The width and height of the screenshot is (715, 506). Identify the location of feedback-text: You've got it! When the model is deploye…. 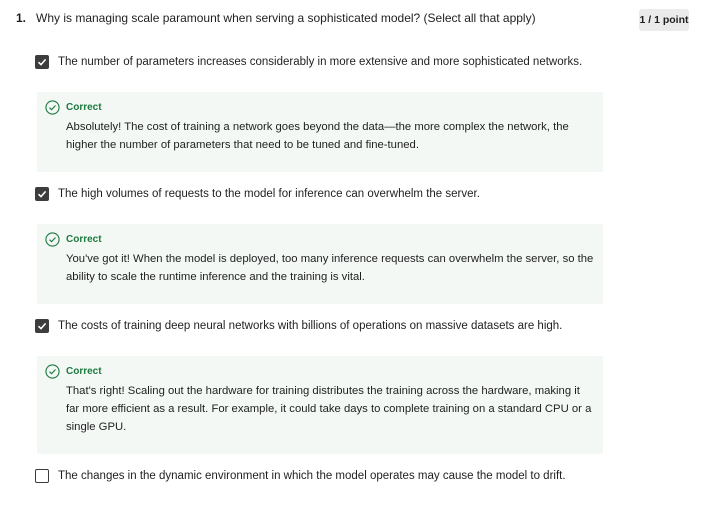
(330, 268).